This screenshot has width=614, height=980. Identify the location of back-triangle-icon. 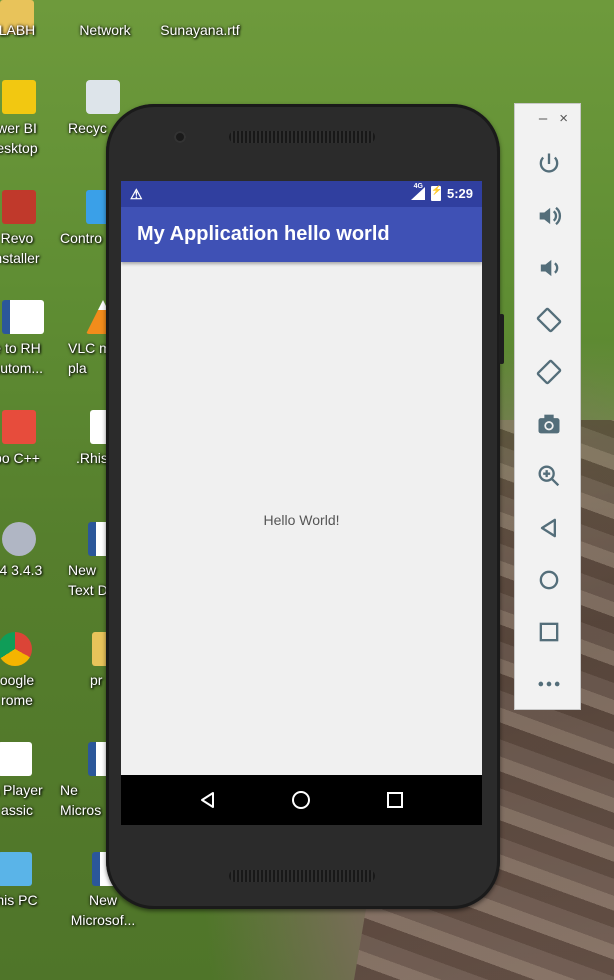
(207, 800).